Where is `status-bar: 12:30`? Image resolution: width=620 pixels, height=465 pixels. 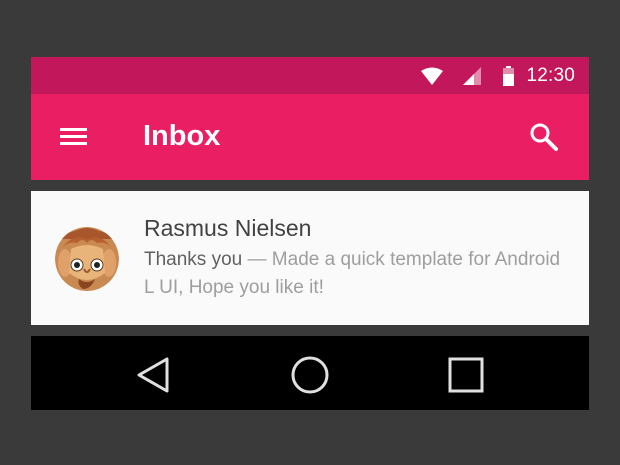
status-bar: 12:30 is located at coordinates (310, 75).